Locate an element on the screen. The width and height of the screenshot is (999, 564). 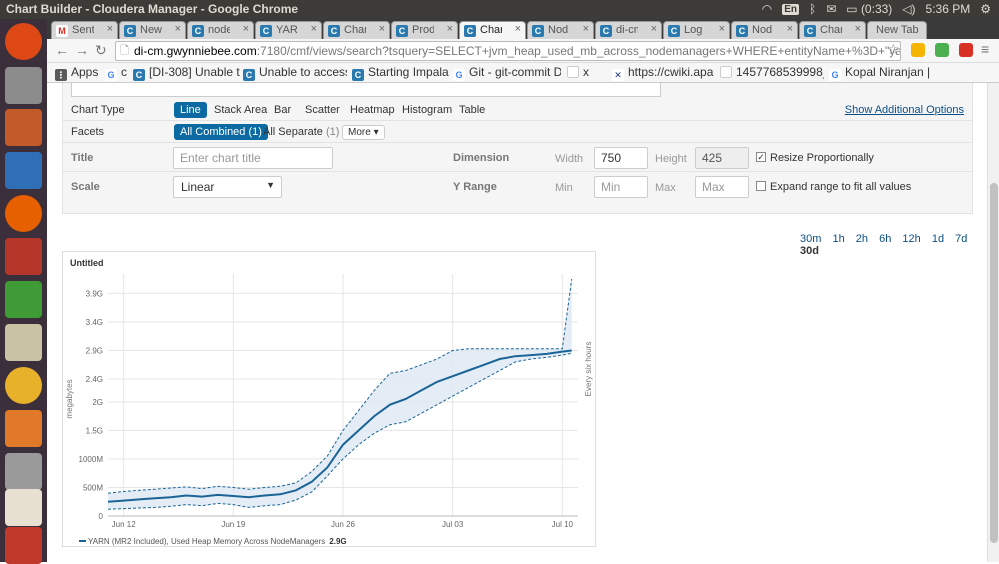
bluetooth-icon: ᛒ is located at coordinates (812, 9).